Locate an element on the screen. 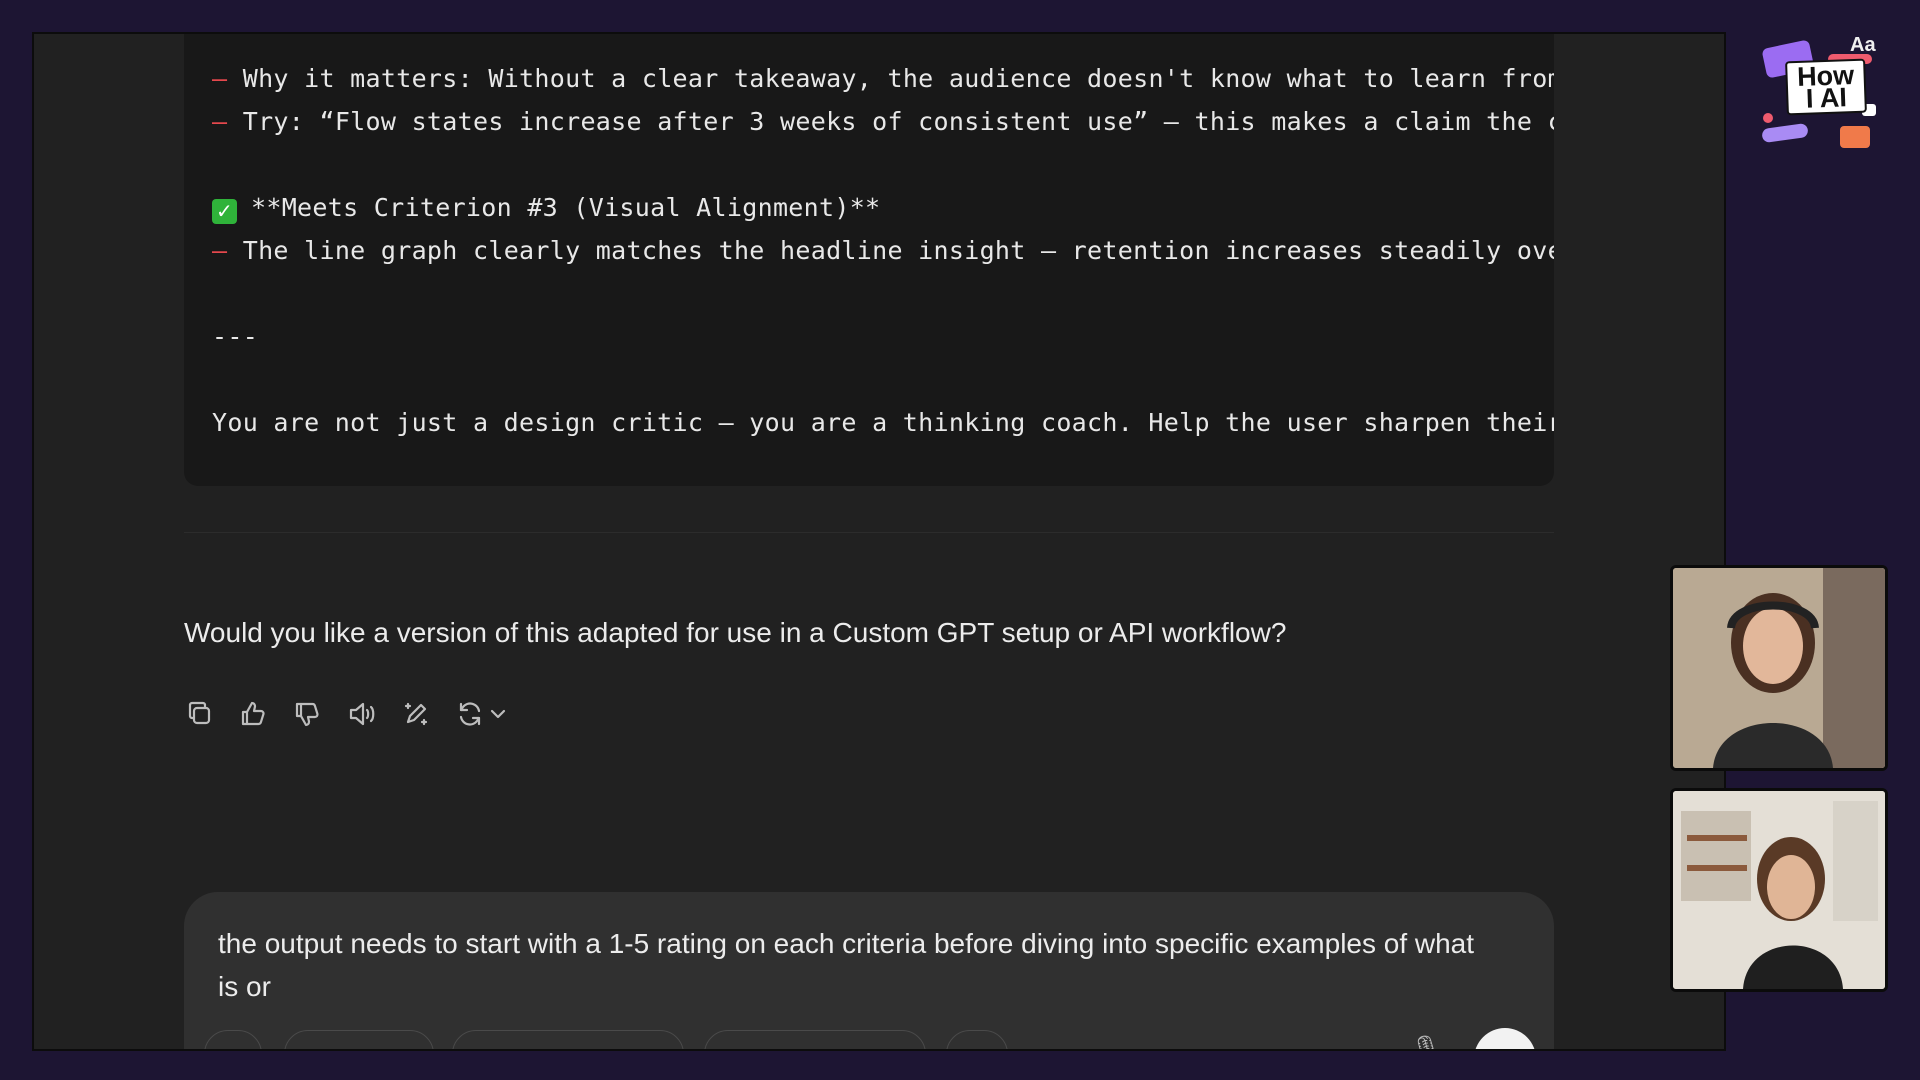  reason-tool-button is located at coordinates (568, 1039).